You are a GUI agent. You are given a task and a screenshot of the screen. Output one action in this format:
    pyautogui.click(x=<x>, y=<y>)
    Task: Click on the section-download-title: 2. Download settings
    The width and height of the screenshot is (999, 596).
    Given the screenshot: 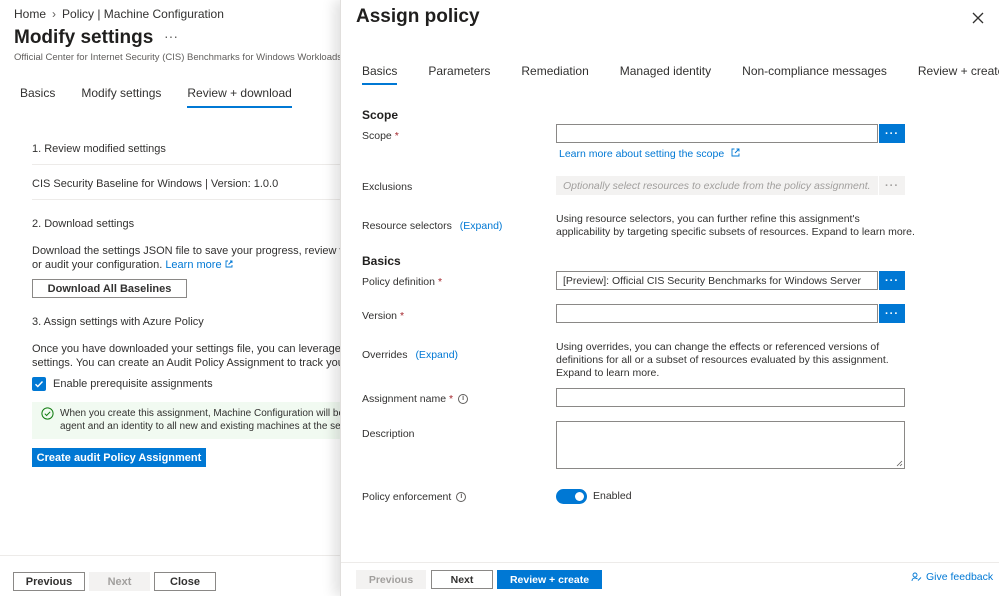 What is the action you would take?
    pyautogui.click(x=83, y=224)
    